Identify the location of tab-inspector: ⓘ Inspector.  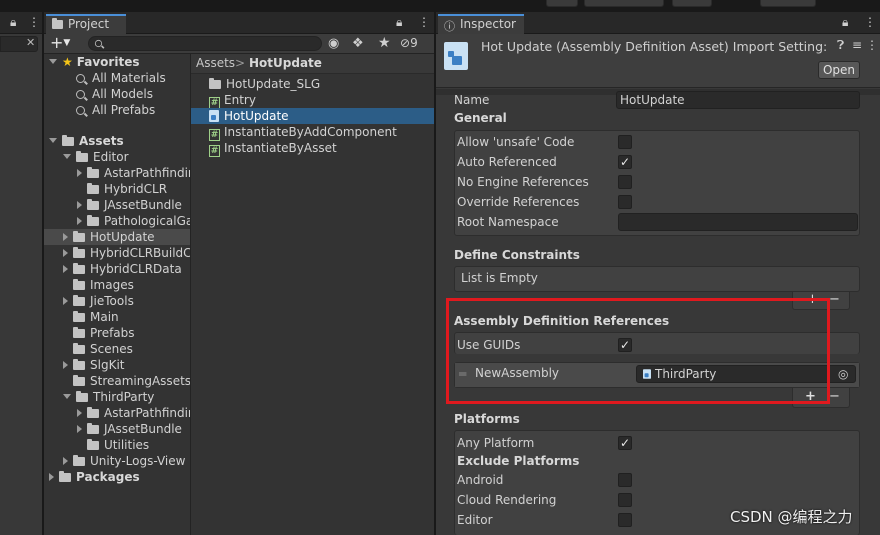
(481, 24).